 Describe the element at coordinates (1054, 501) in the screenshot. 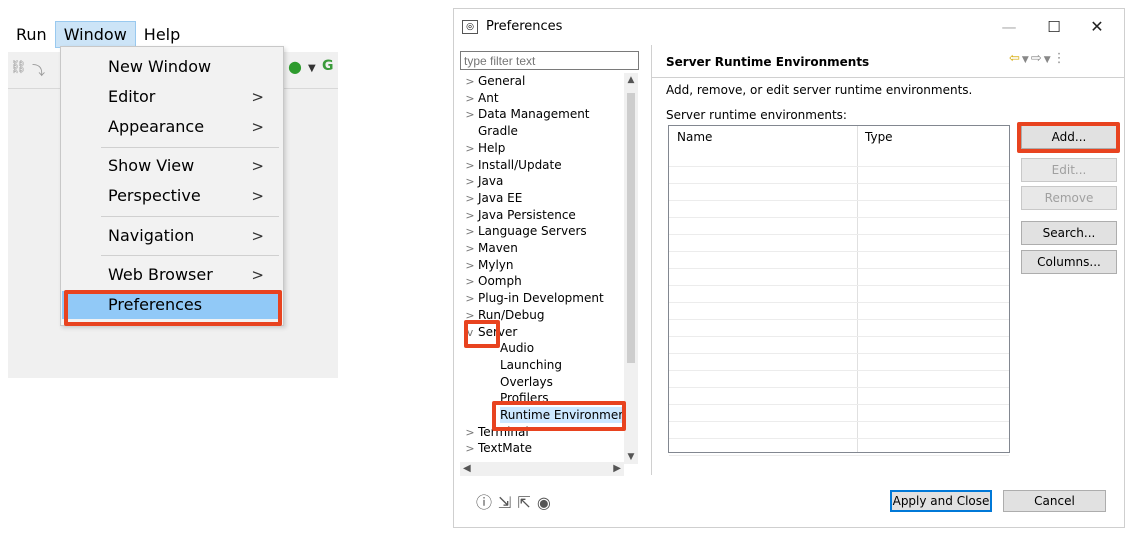

I see `cancel-button: Cancel` at that location.